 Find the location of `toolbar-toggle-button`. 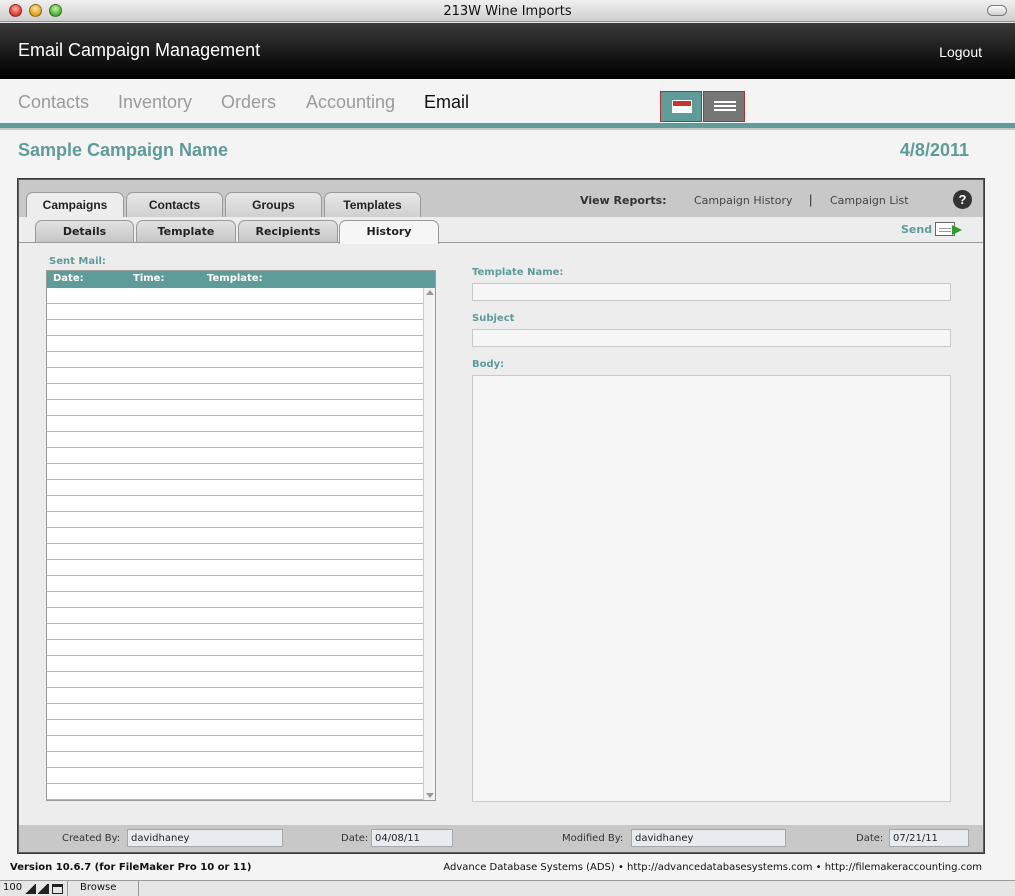

toolbar-toggle-button is located at coordinates (997, 10).